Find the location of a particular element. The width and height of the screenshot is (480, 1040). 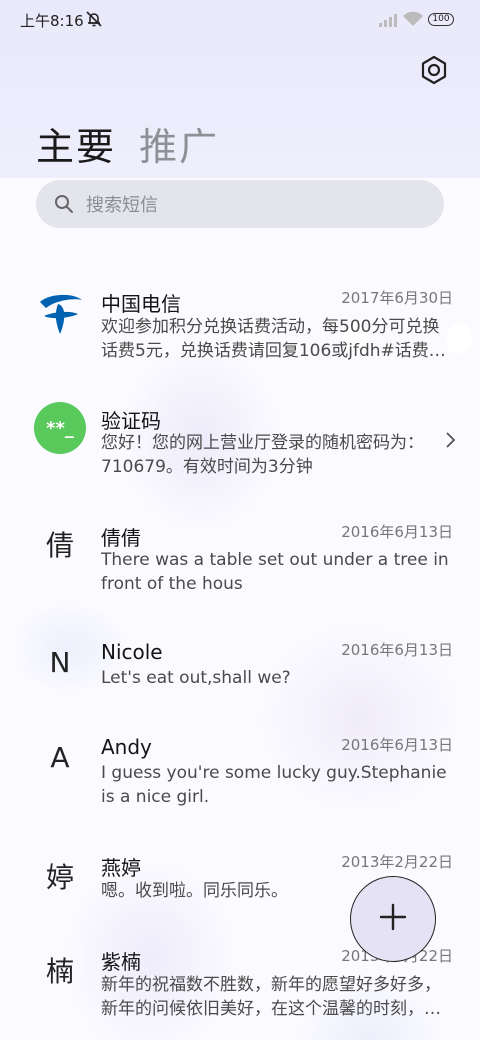

contact-avatar: A is located at coordinates (60, 757).